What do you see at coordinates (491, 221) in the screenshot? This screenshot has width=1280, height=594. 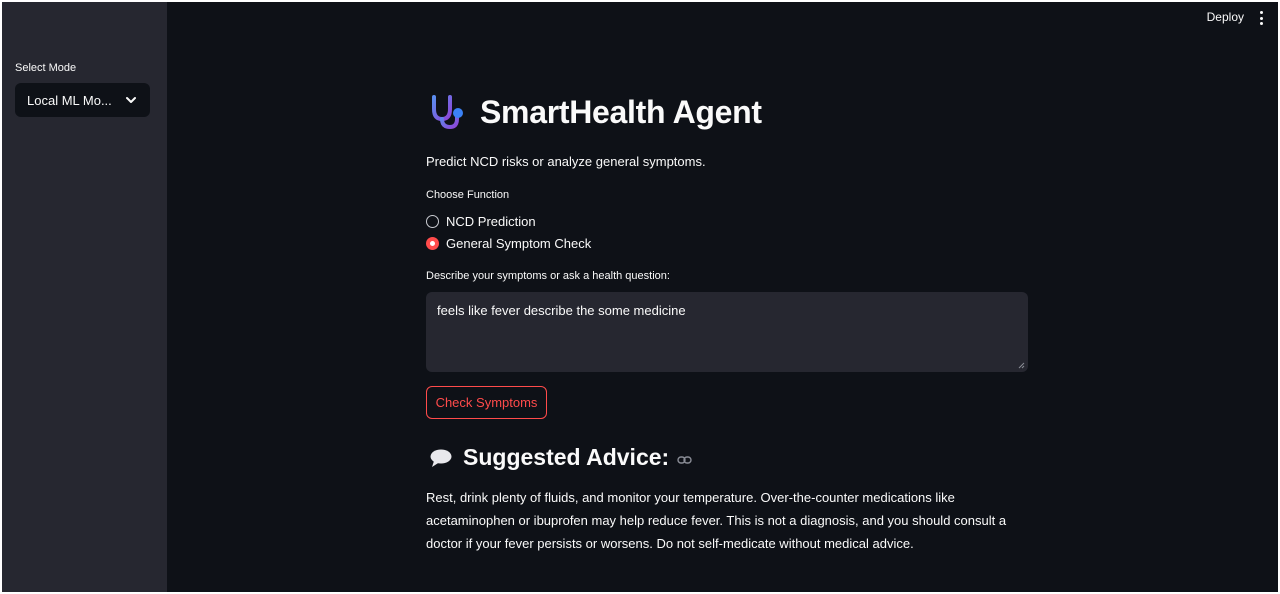 I see `radio-label: NCD Prediction` at bounding box center [491, 221].